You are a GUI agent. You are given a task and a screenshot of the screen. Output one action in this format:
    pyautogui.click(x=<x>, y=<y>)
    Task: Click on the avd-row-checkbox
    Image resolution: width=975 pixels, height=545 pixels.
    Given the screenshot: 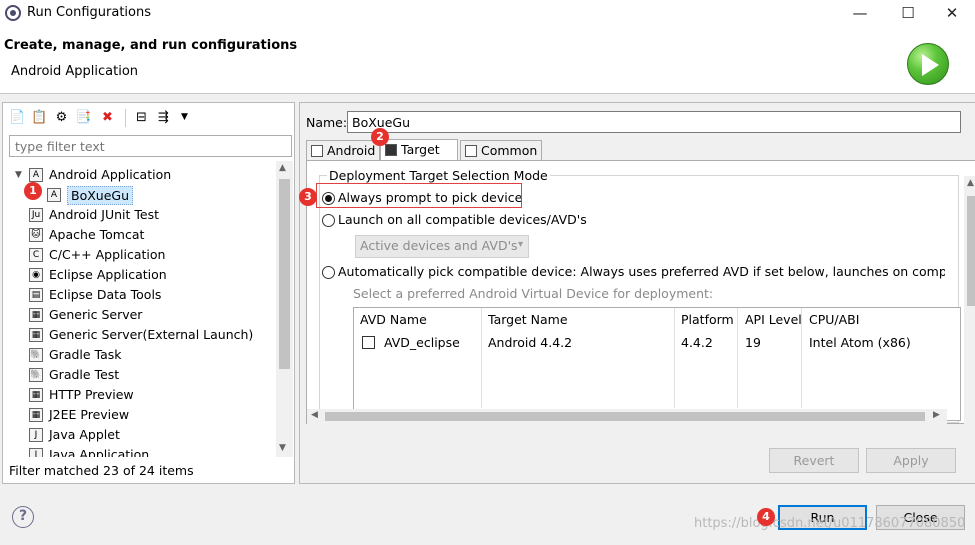 What is the action you would take?
    pyautogui.click(x=368, y=342)
    